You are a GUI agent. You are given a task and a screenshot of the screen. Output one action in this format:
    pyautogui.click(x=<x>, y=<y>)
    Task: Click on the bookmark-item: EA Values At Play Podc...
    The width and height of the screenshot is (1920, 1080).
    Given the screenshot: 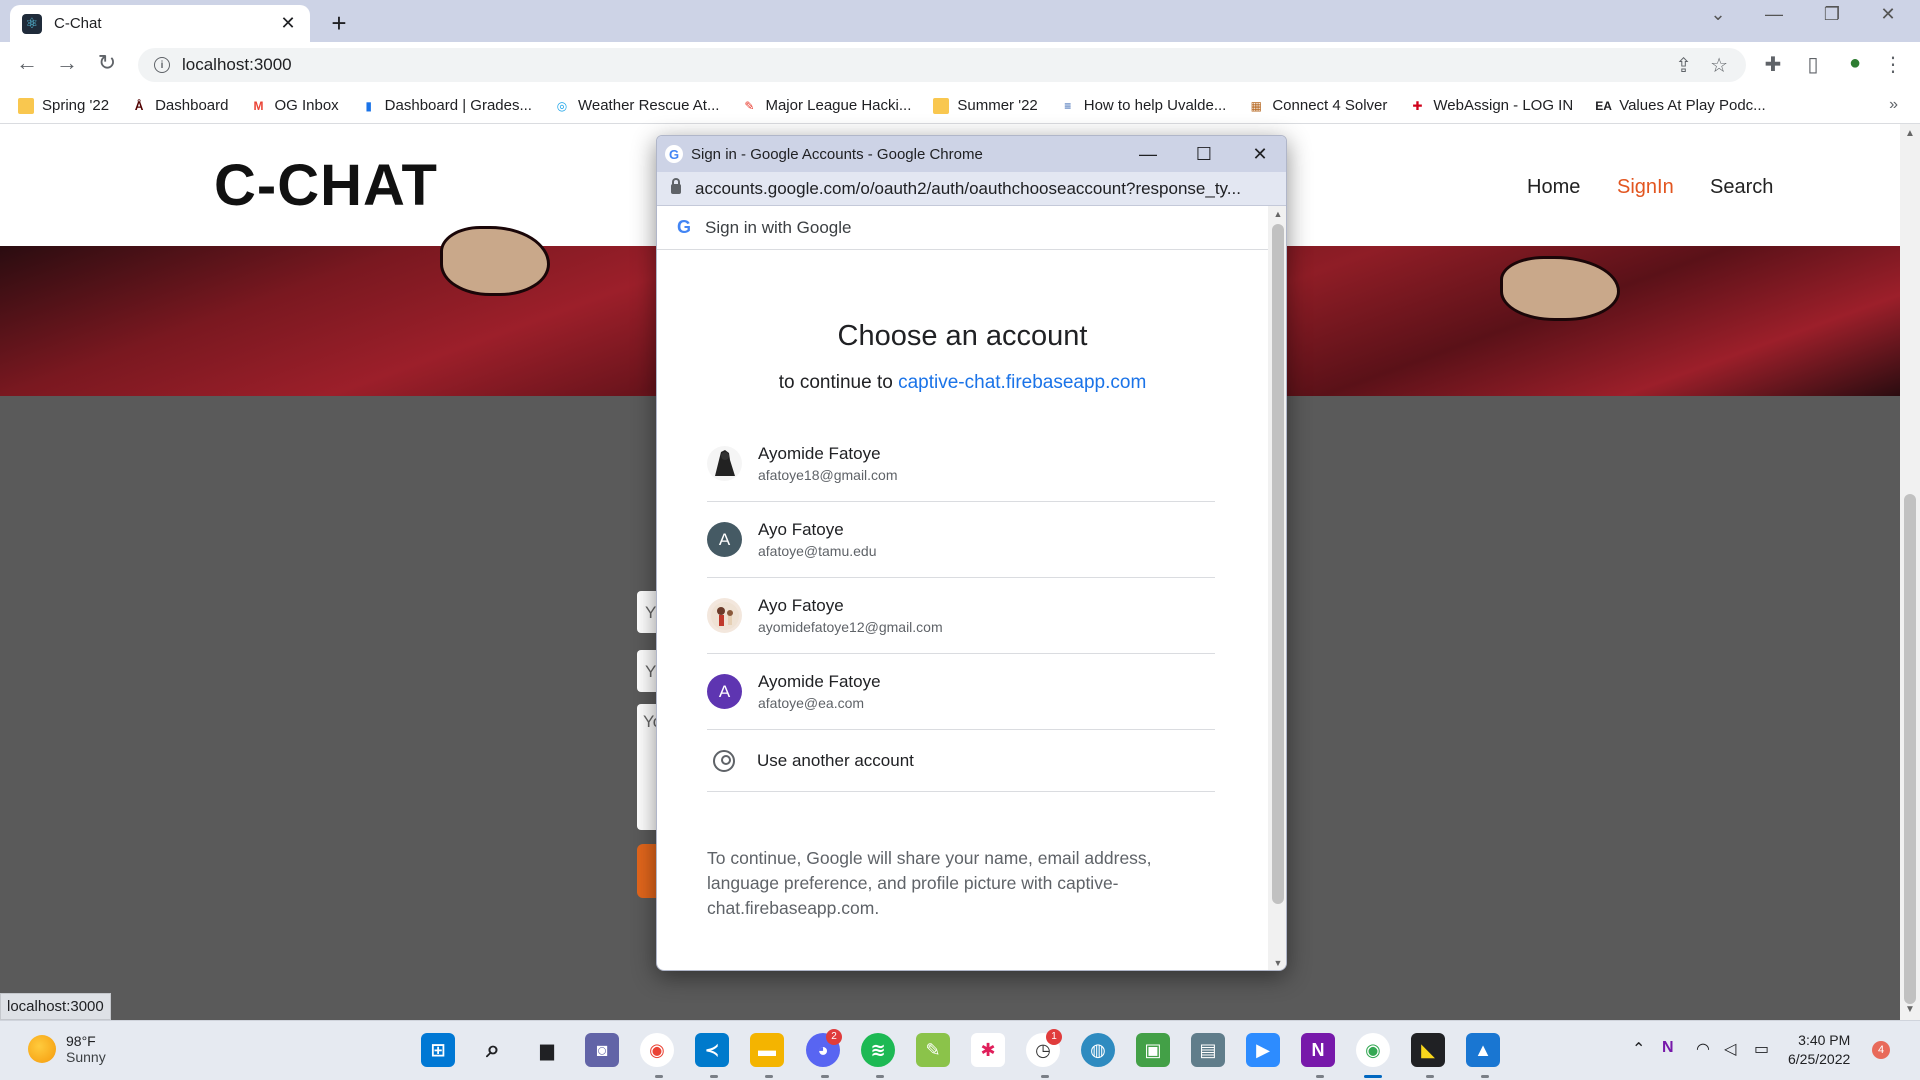 What is the action you would take?
    pyautogui.click(x=1680, y=105)
    